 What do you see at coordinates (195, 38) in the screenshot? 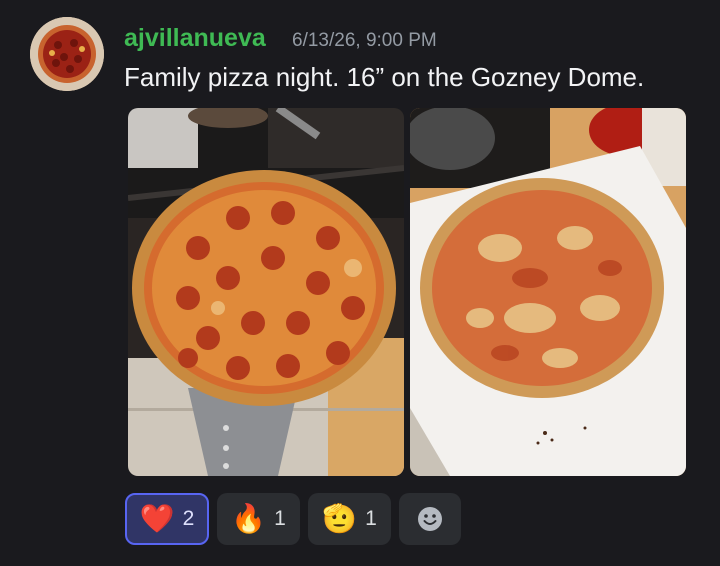
I see `username: ajvillanueva` at bounding box center [195, 38].